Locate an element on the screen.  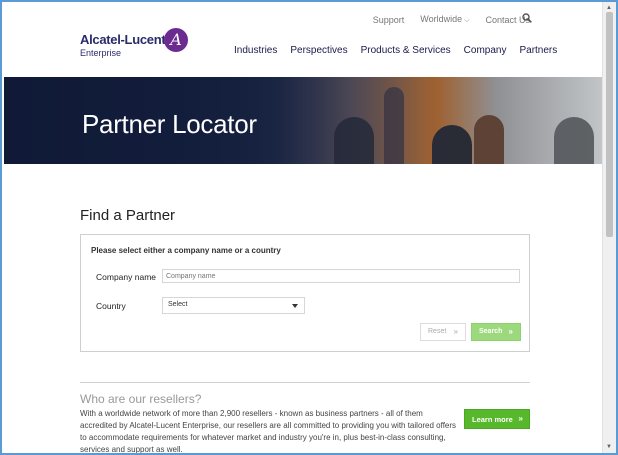
nav-item-products-services: Products & Services is located at coordinates (406, 50).